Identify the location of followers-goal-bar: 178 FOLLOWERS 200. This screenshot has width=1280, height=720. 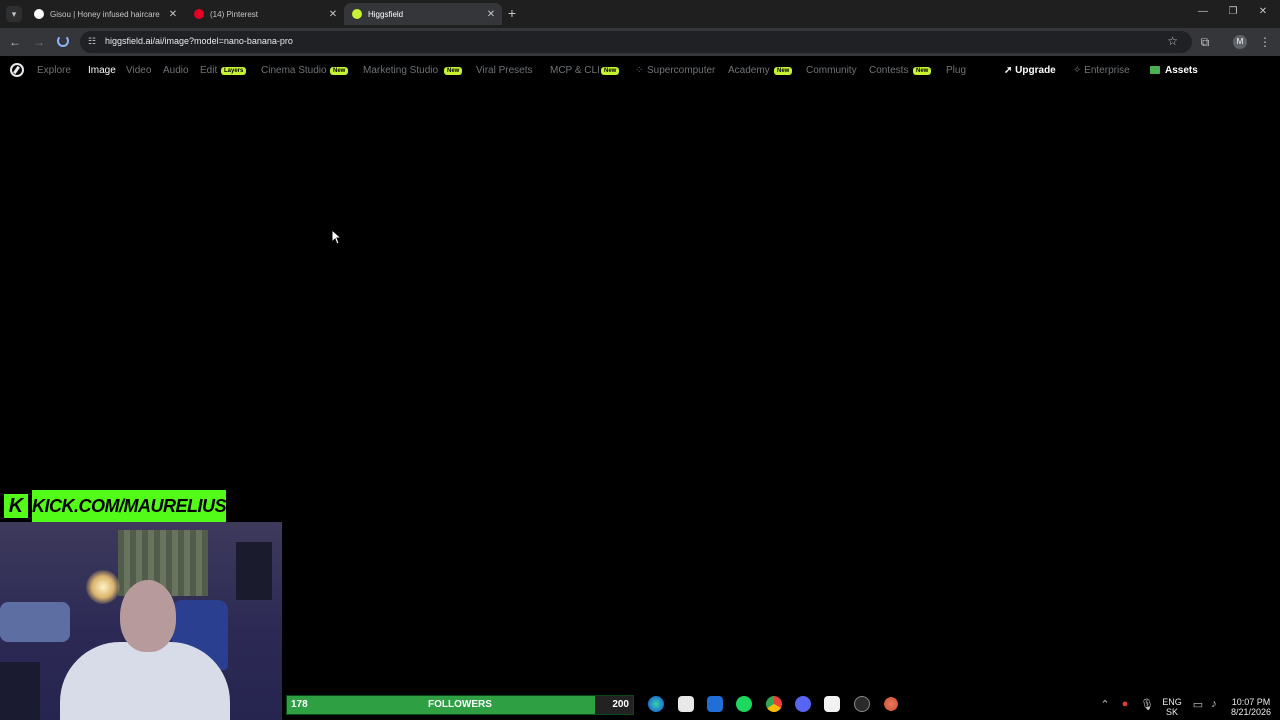
(460, 705).